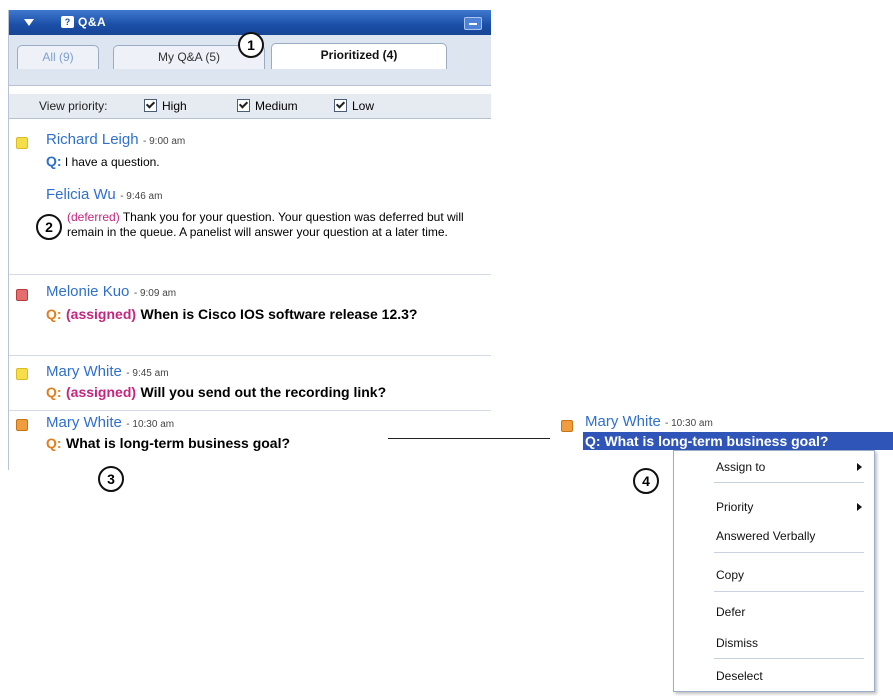 This screenshot has height=696, width=893. Describe the element at coordinates (774, 467) in the screenshot. I see `menu-item-assign-to: Assign to` at that location.